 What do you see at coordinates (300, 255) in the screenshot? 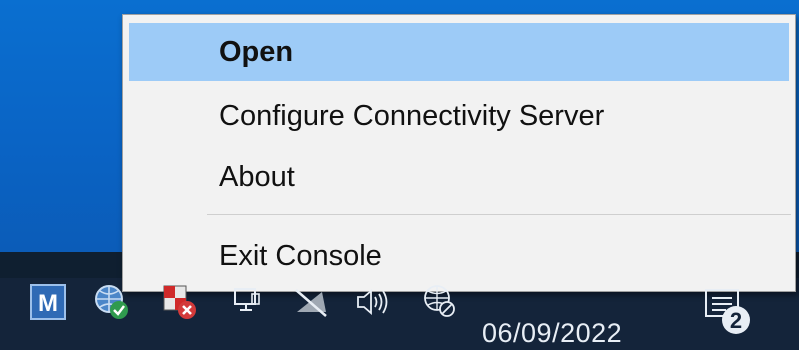
I see `menu-item-label: Exit Console` at bounding box center [300, 255].